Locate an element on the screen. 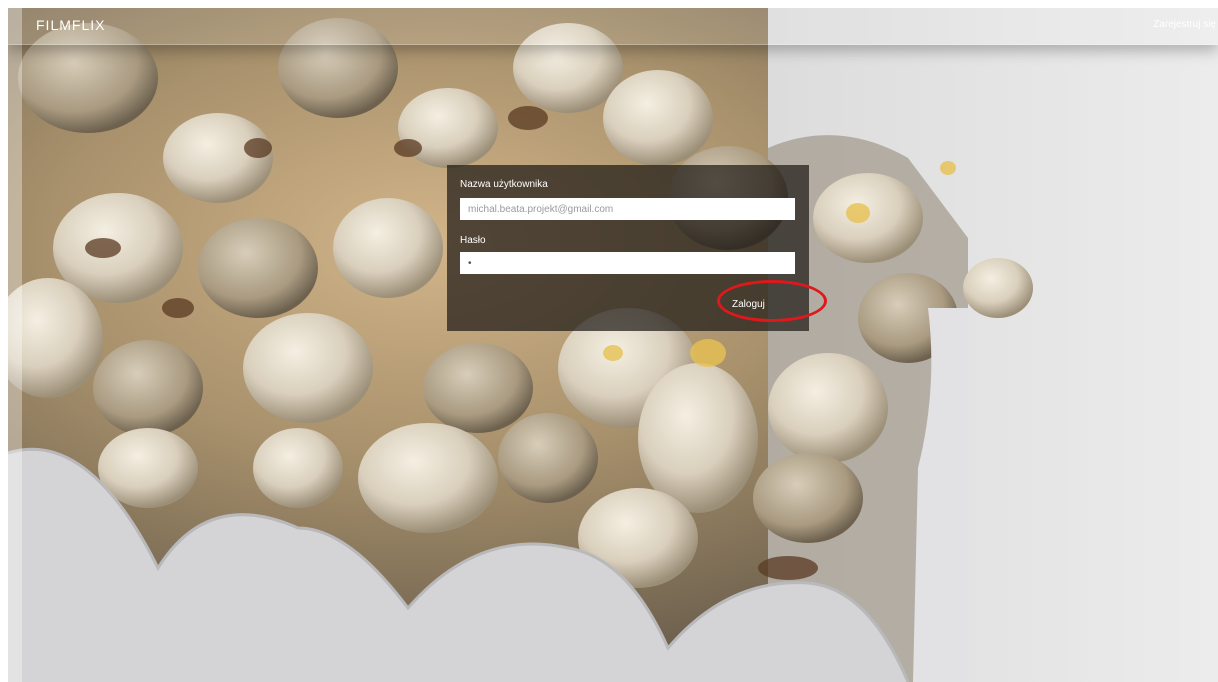 This screenshot has width=1218, height=682. login-button: Zaloguj is located at coordinates (748, 304).